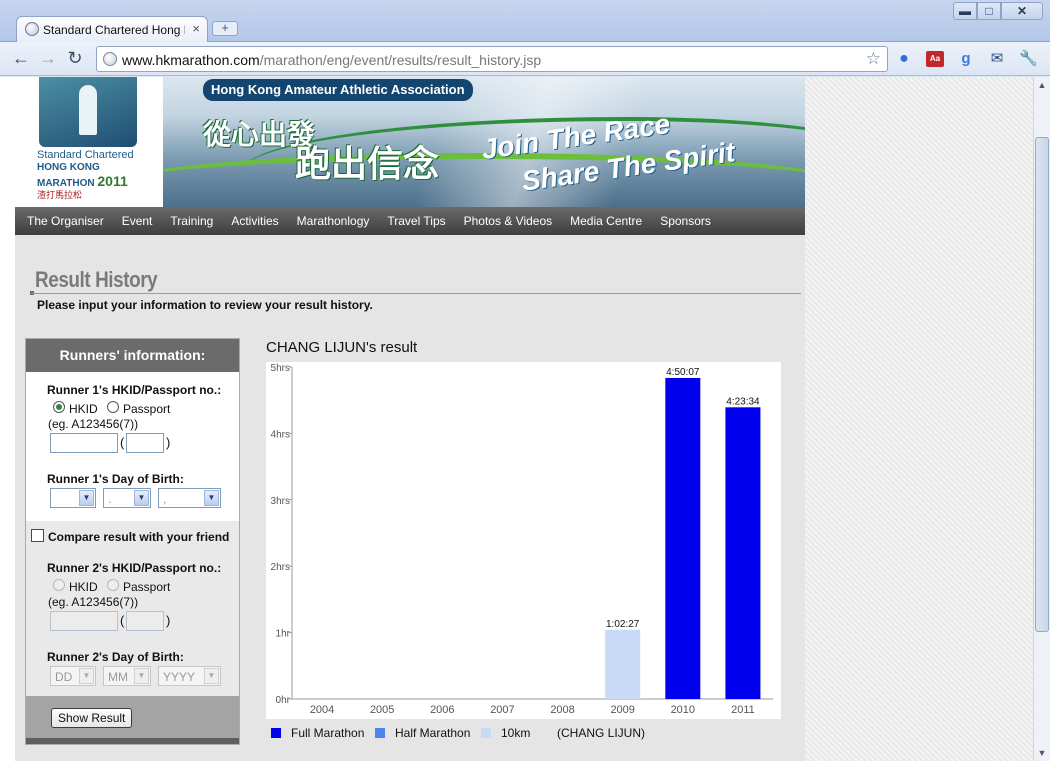 The image size is (1050, 761). What do you see at coordinates (601, 733) in the screenshot?
I see `legend-runner-note: (CHANG LIJUN)` at bounding box center [601, 733].